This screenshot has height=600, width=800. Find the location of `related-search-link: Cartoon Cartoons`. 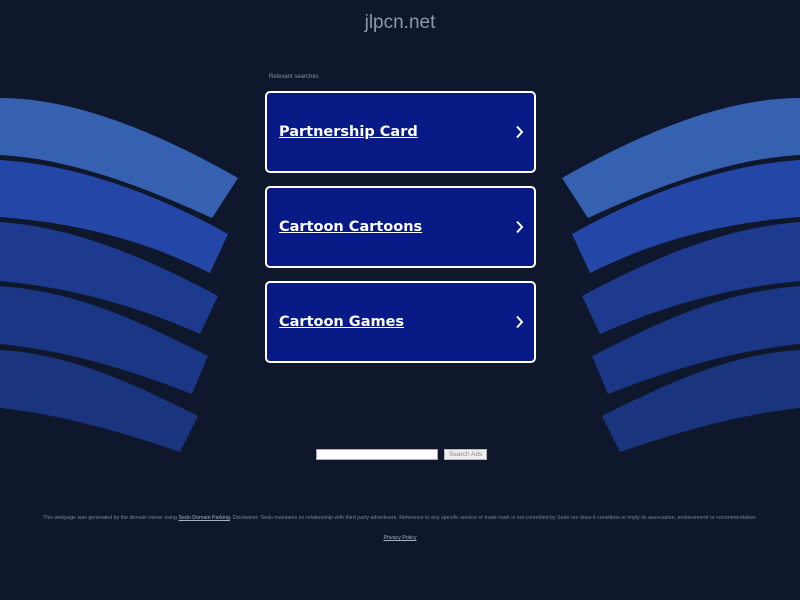

related-search-link: Cartoon Cartoons is located at coordinates (400, 227).